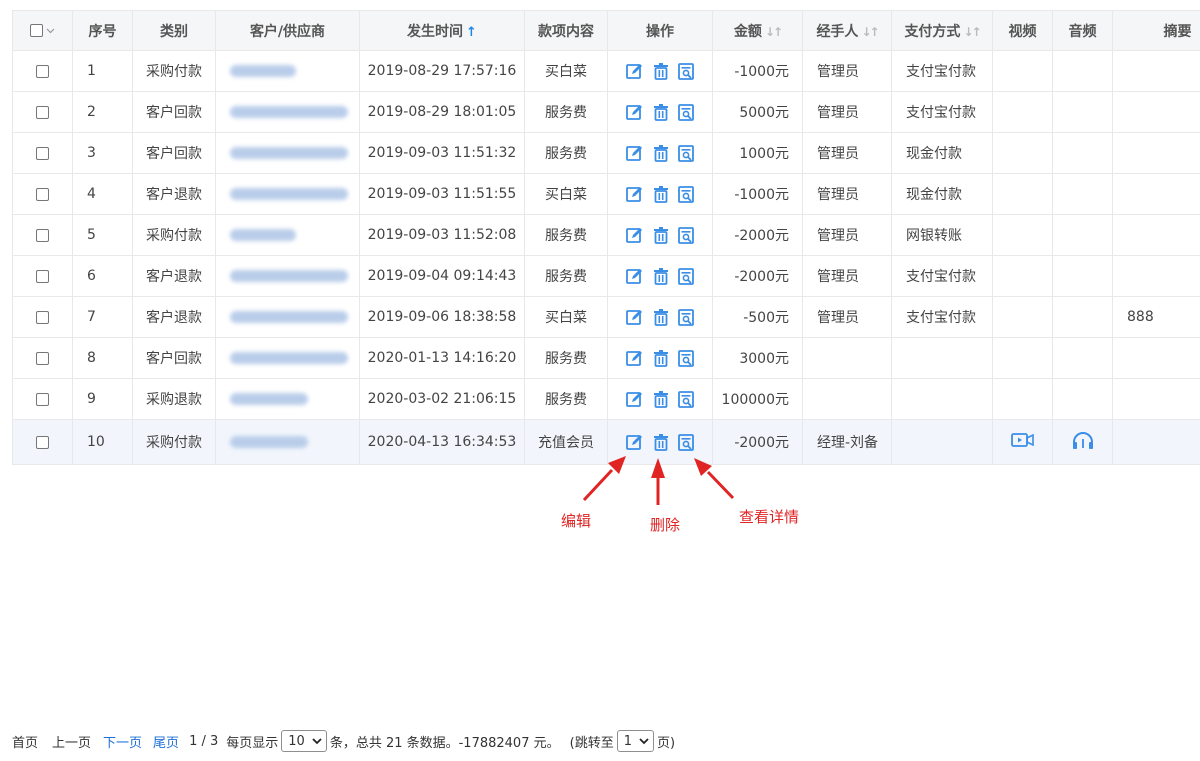 This screenshot has width=1200, height=761. I want to click on arrow-to-delete-icon, so click(658, 481).